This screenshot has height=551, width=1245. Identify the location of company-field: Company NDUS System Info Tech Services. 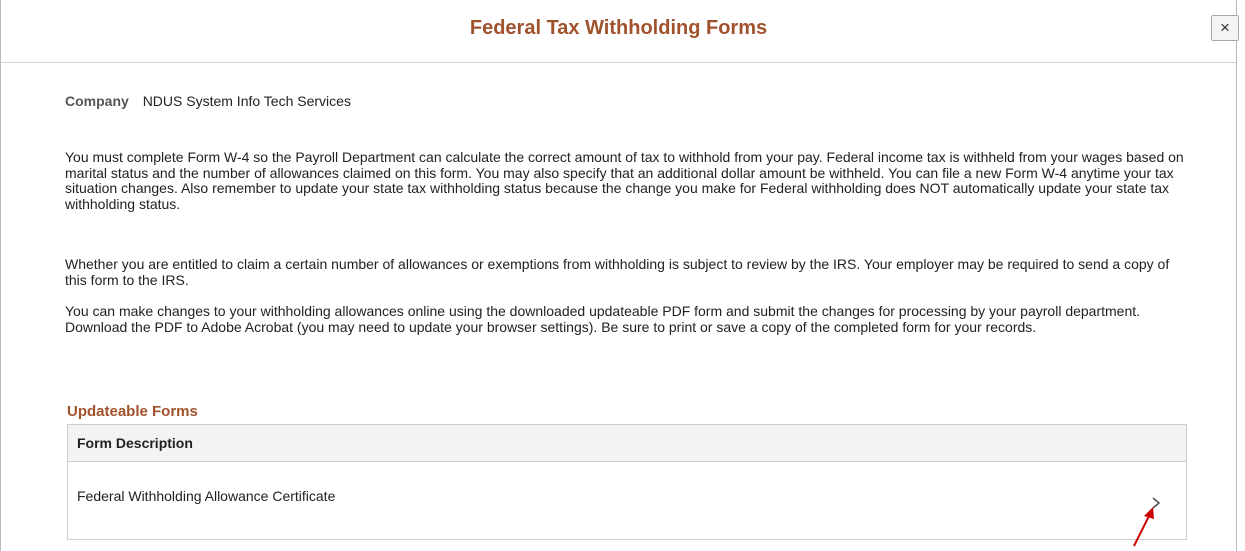
(208, 101).